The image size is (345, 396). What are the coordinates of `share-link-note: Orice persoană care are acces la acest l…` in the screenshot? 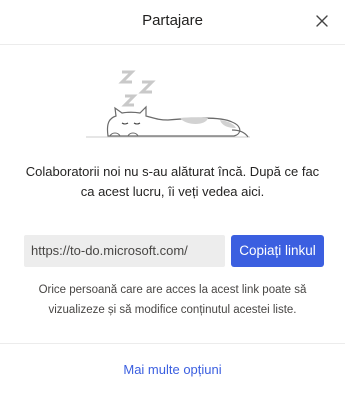 It's located at (172, 300).